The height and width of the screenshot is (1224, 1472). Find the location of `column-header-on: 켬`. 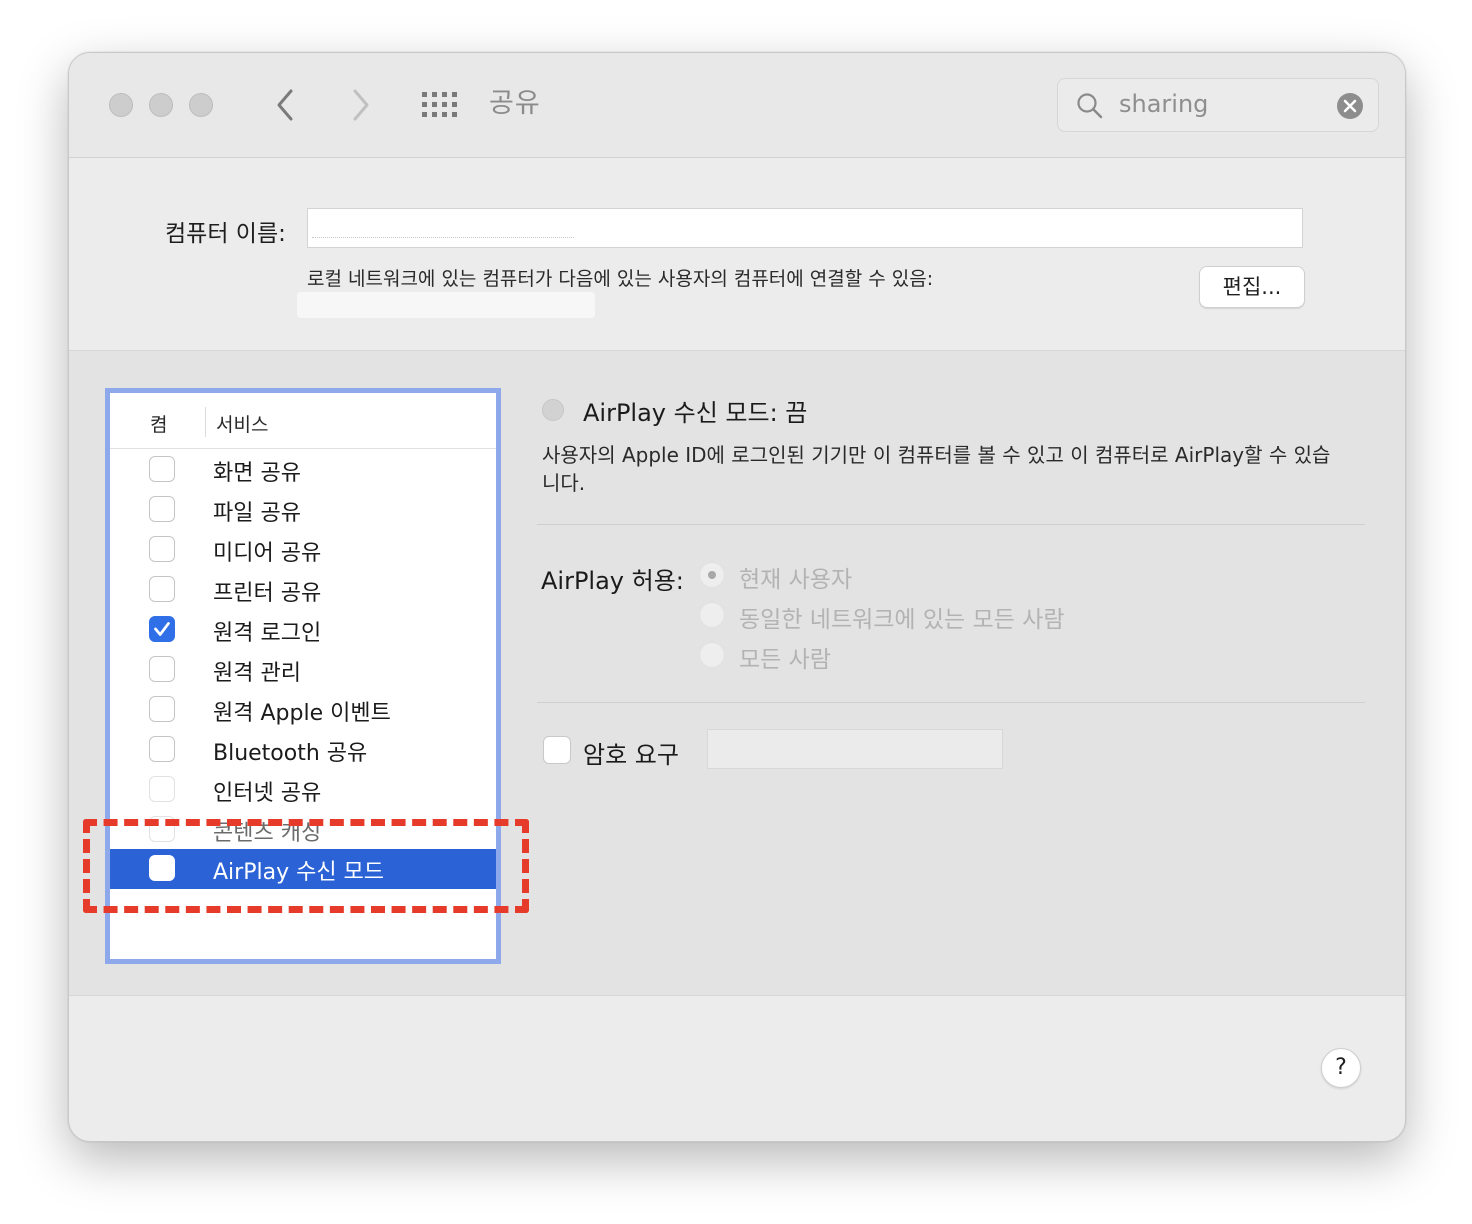

column-header-on: 켬 is located at coordinates (158, 423).